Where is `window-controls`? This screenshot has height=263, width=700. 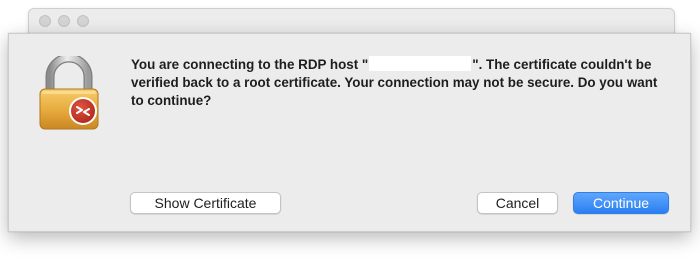 window-controls is located at coordinates (64, 21).